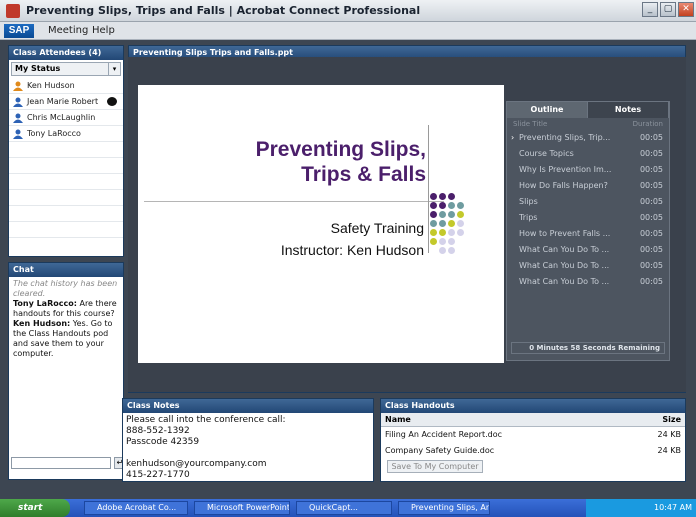  I want to click on slide-vertical-divider, so click(428, 189).